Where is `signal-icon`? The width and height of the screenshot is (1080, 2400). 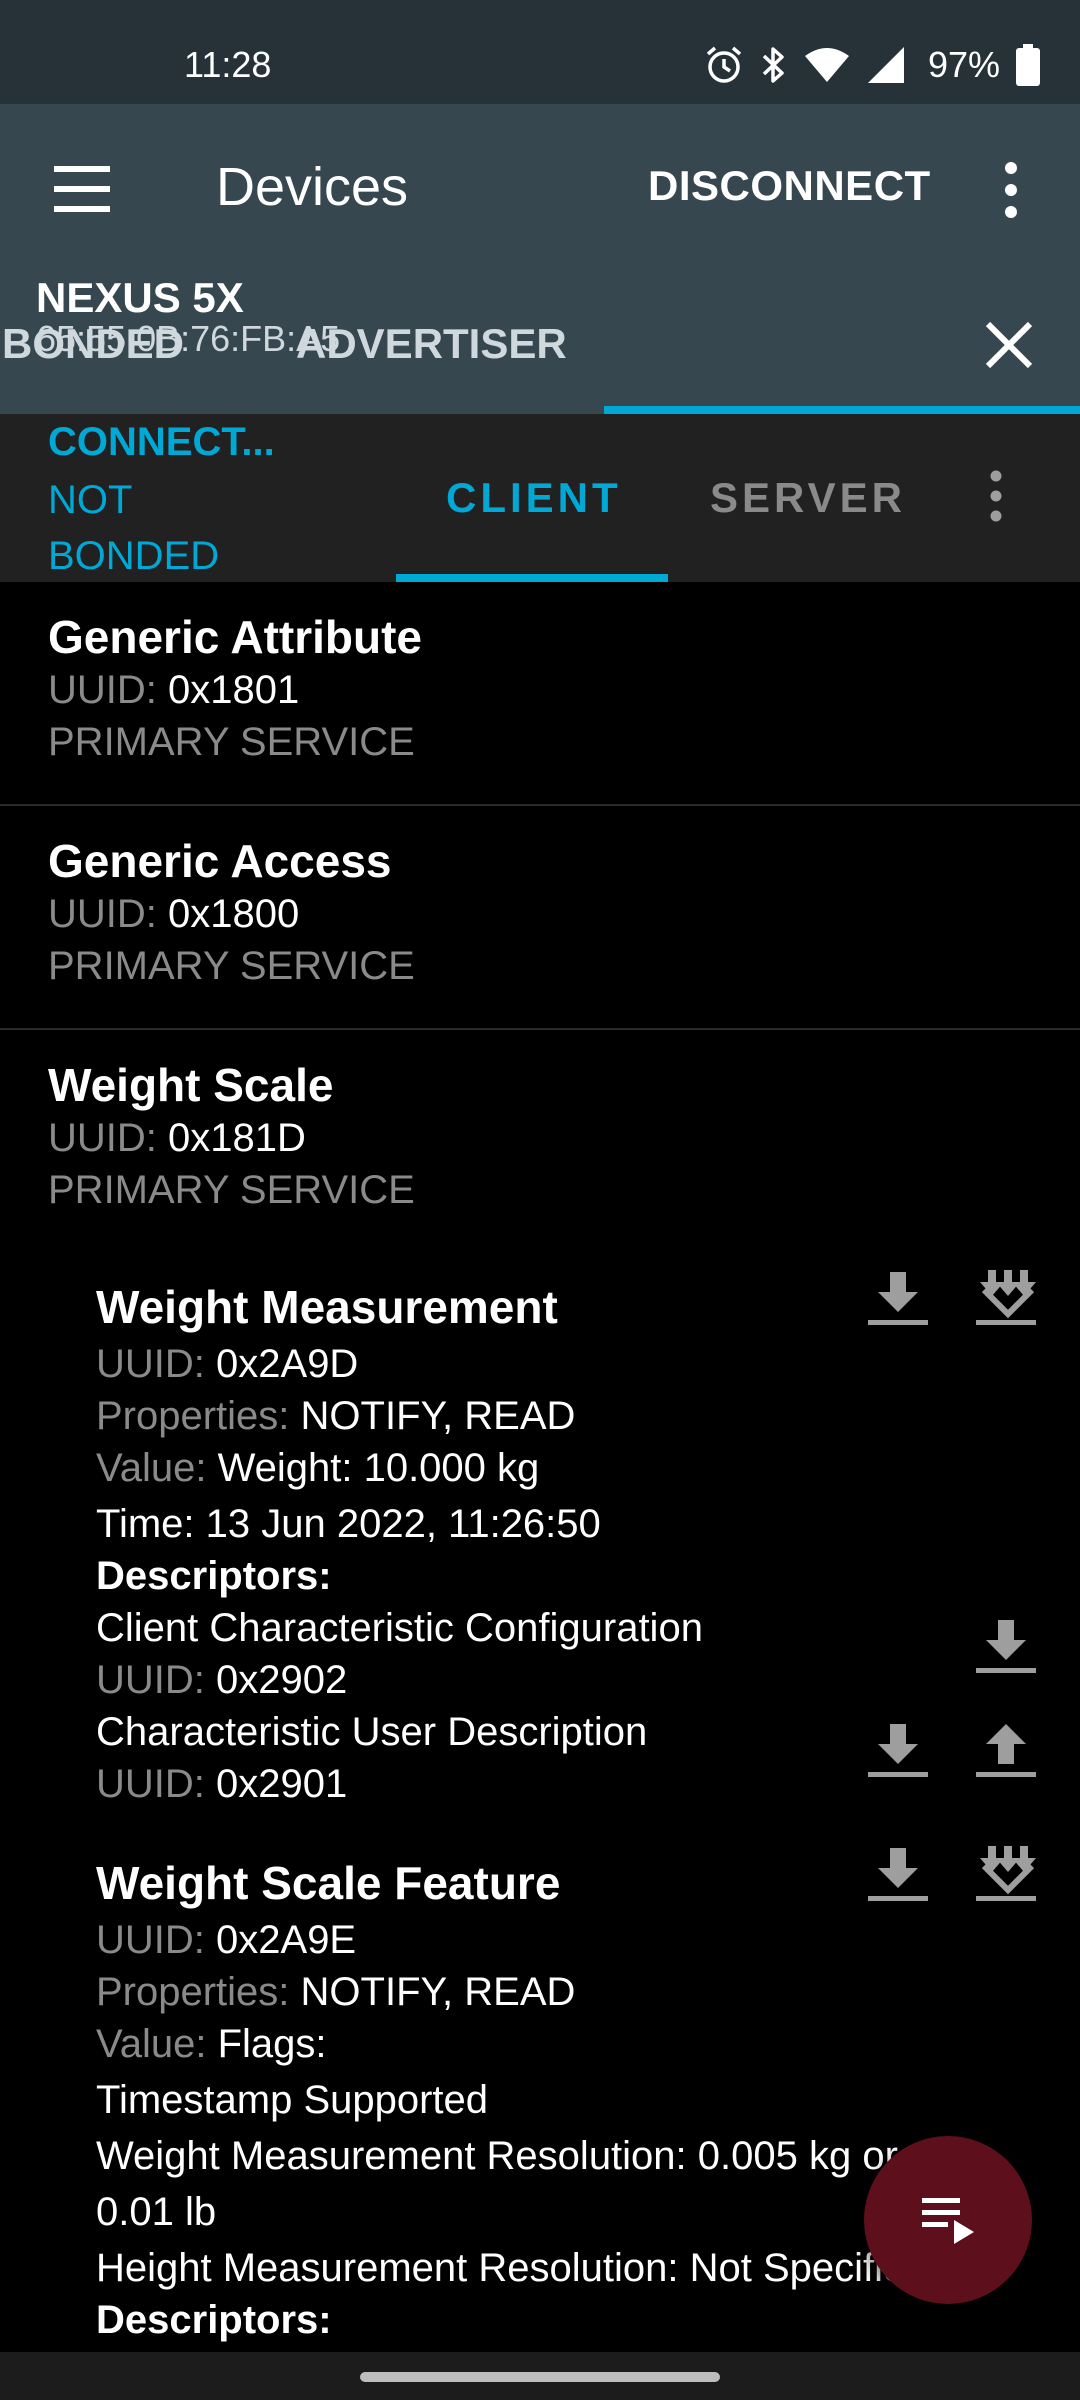
signal-icon is located at coordinates (886, 65).